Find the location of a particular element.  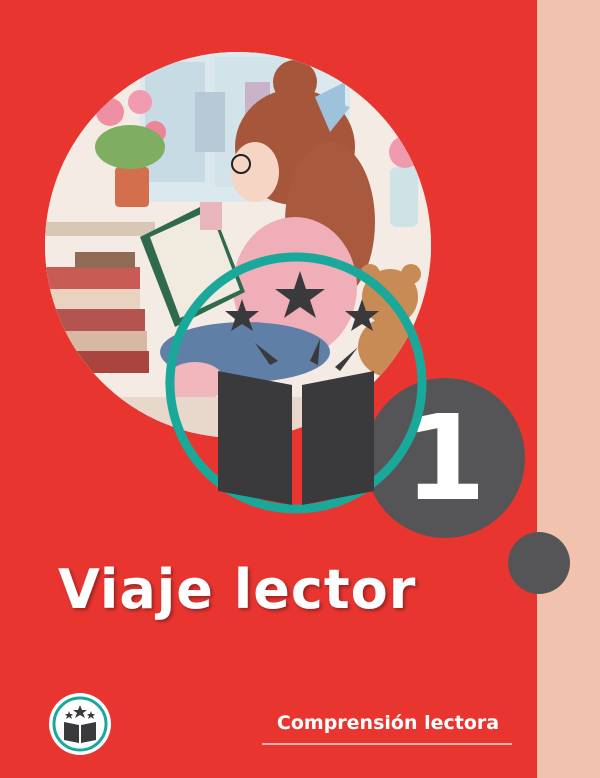

book-stars-logo-icon is located at coordinates (80, 724).